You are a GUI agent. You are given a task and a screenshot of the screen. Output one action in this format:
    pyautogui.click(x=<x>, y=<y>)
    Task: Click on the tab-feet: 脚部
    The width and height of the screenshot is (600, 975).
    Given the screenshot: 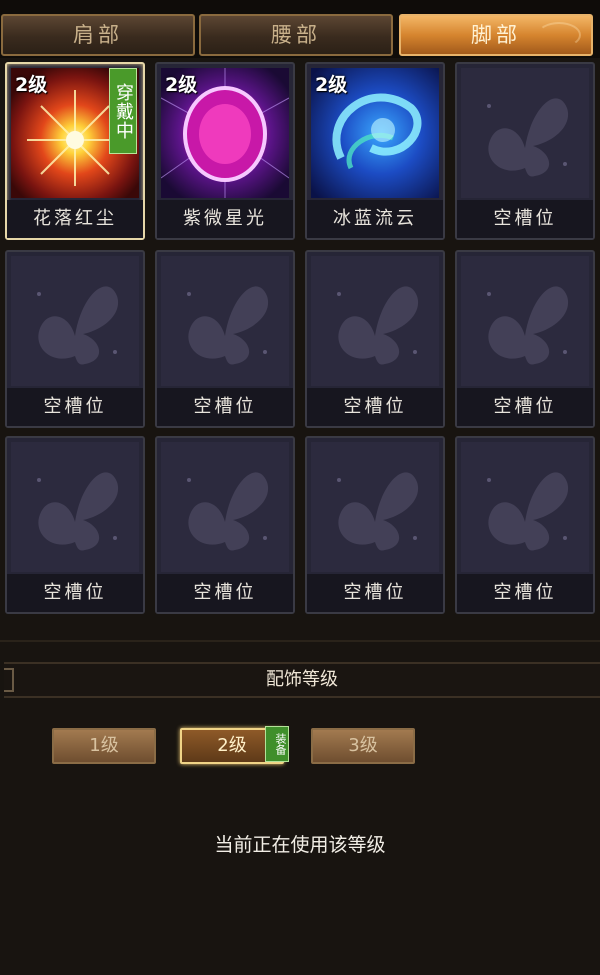 What is the action you would take?
    pyautogui.click(x=496, y=35)
    